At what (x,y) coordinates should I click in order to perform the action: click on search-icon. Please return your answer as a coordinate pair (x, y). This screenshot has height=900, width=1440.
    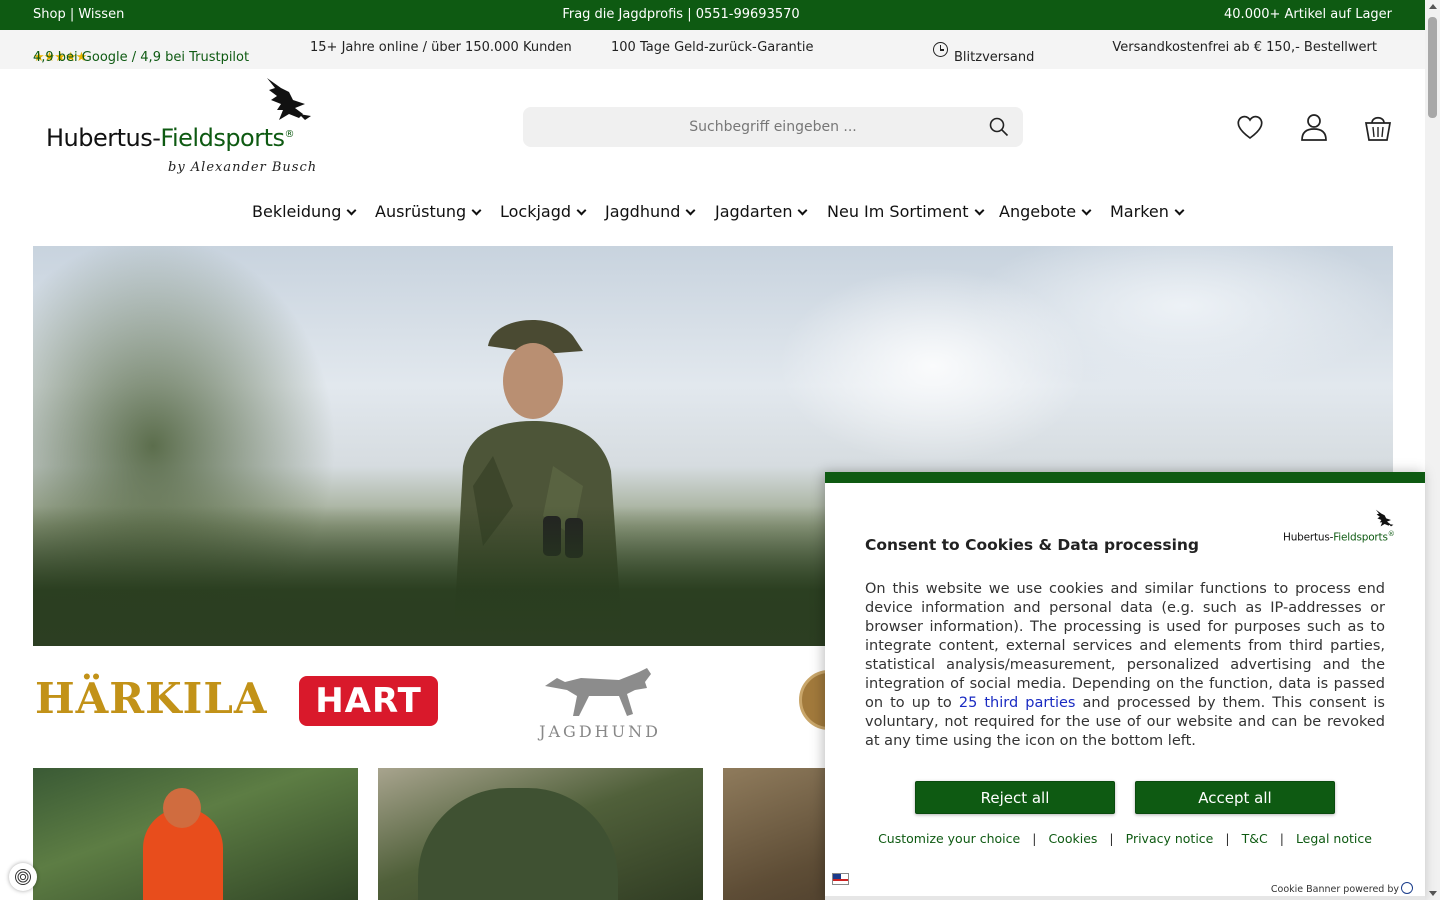
    Looking at the image, I should click on (999, 129).